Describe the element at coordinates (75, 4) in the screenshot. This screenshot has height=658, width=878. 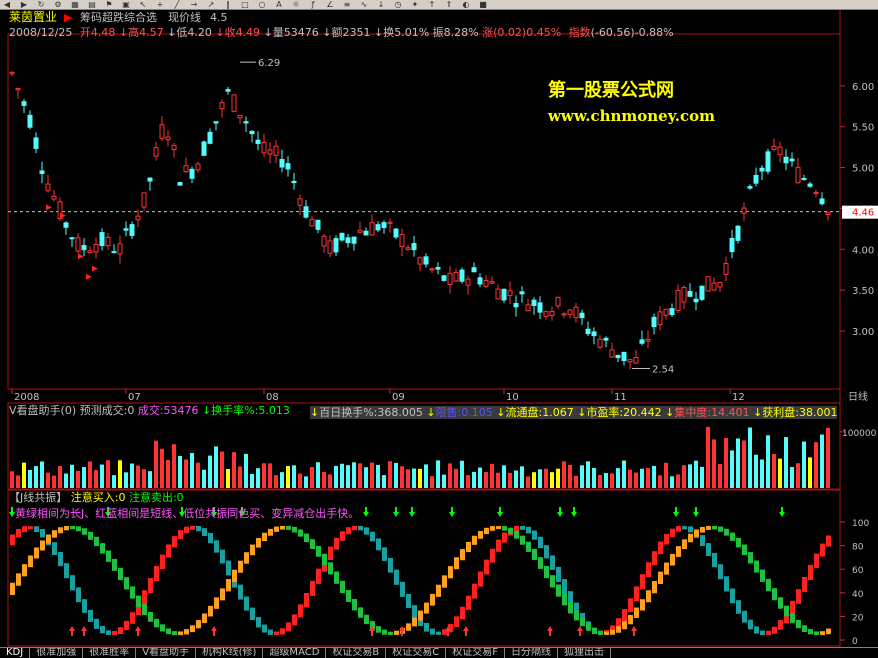
I see `chart-icon: ▦` at that location.